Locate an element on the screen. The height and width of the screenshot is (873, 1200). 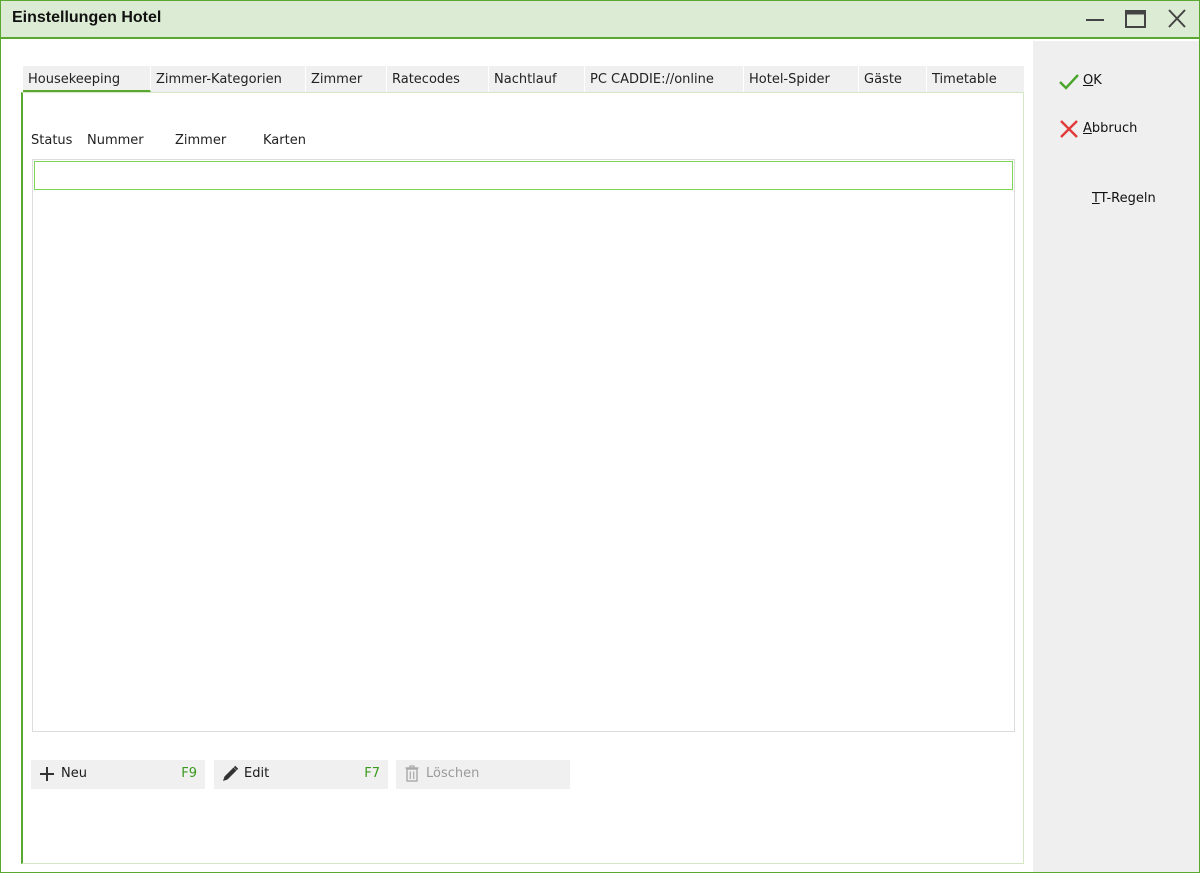
tab-timetable: Timetable is located at coordinates (975, 79).